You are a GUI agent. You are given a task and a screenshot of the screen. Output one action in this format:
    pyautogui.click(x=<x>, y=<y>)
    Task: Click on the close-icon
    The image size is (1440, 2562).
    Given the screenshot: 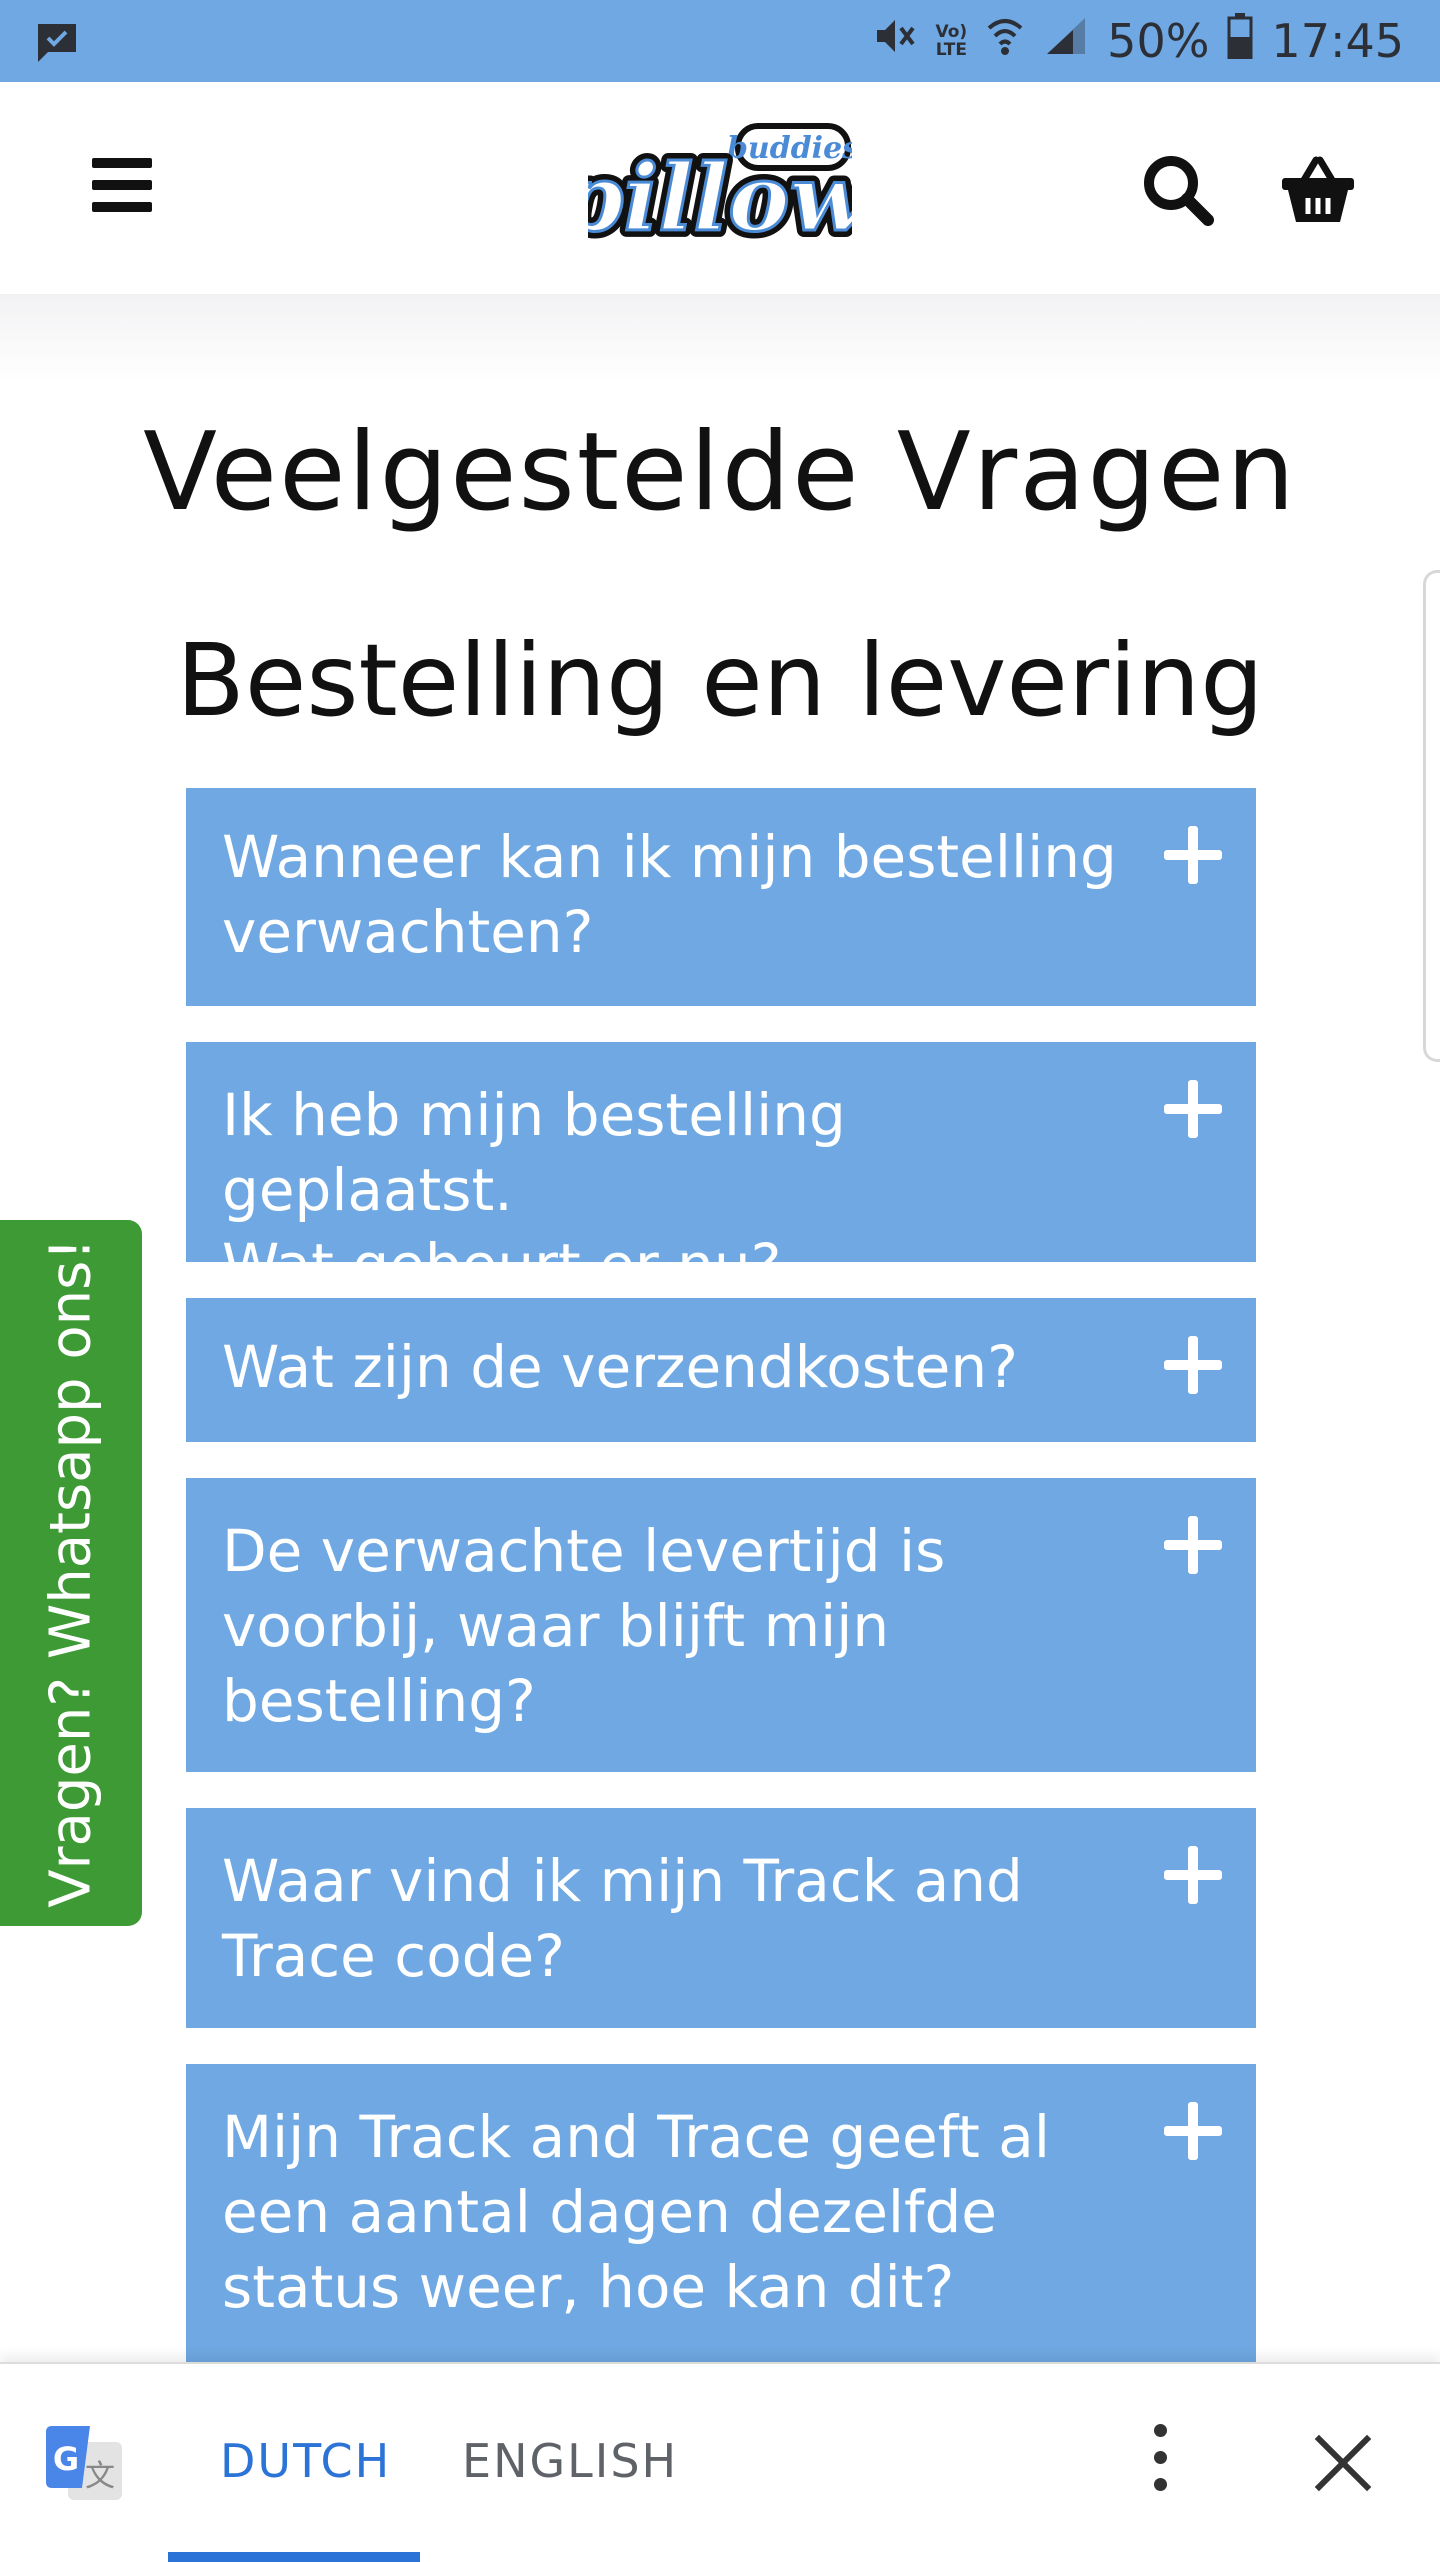 What is the action you would take?
    pyautogui.click(x=1343, y=2463)
    